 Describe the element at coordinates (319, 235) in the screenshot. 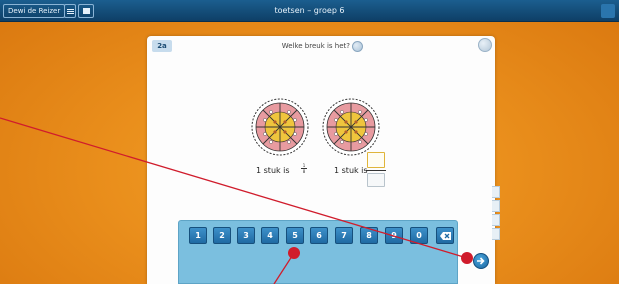

I see `key-6: 6` at that location.